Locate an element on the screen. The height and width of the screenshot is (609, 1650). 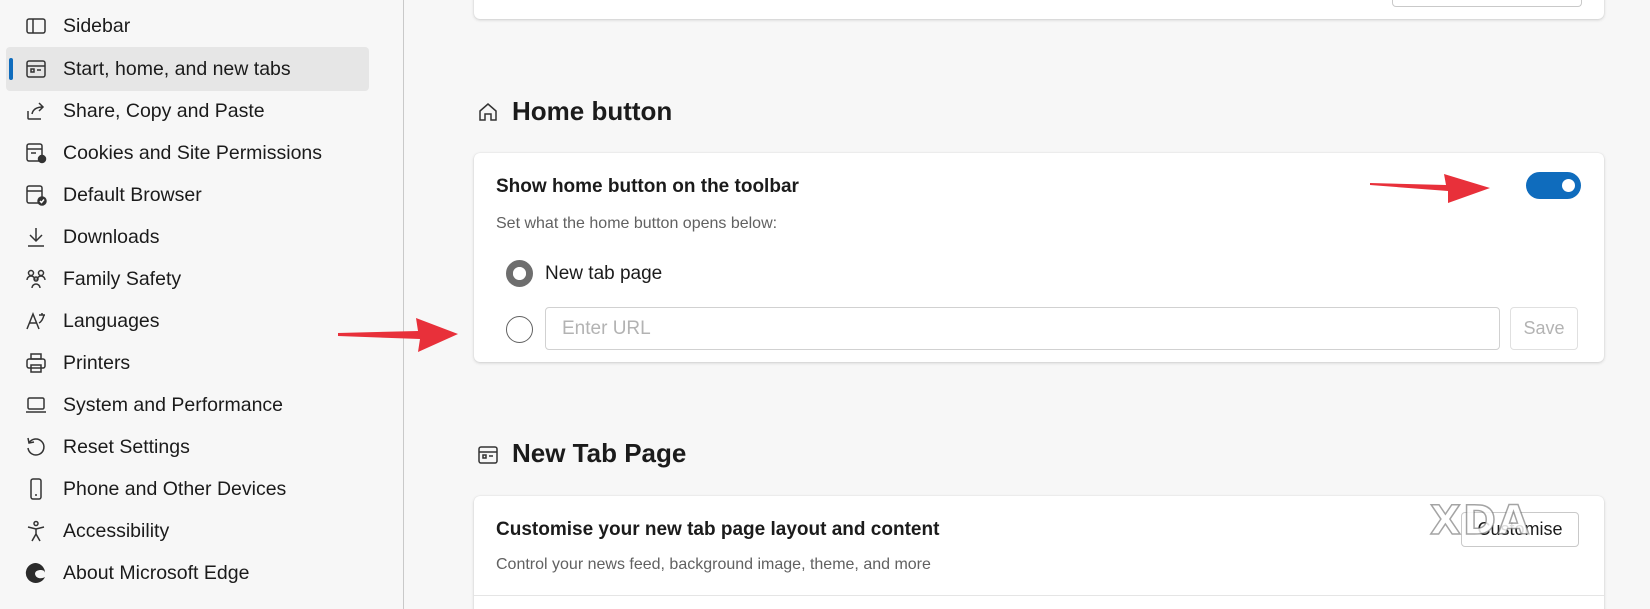
card-divider is located at coordinates (1039, 595).